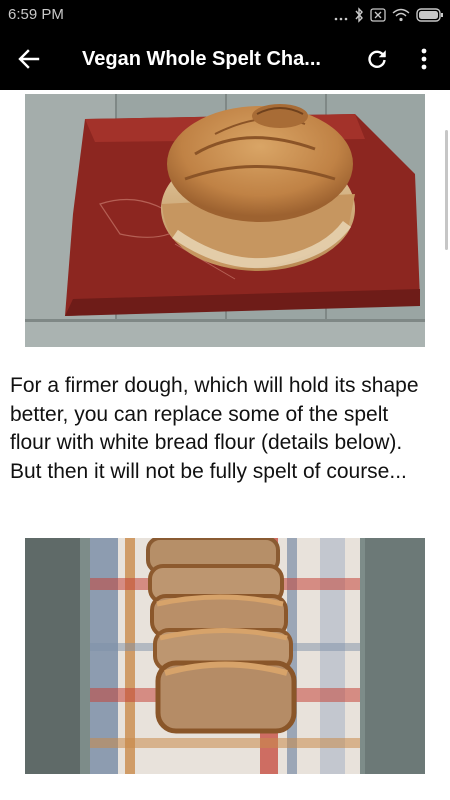  What do you see at coordinates (446, 190) in the screenshot?
I see `scrollbar` at bounding box center [446, 190].